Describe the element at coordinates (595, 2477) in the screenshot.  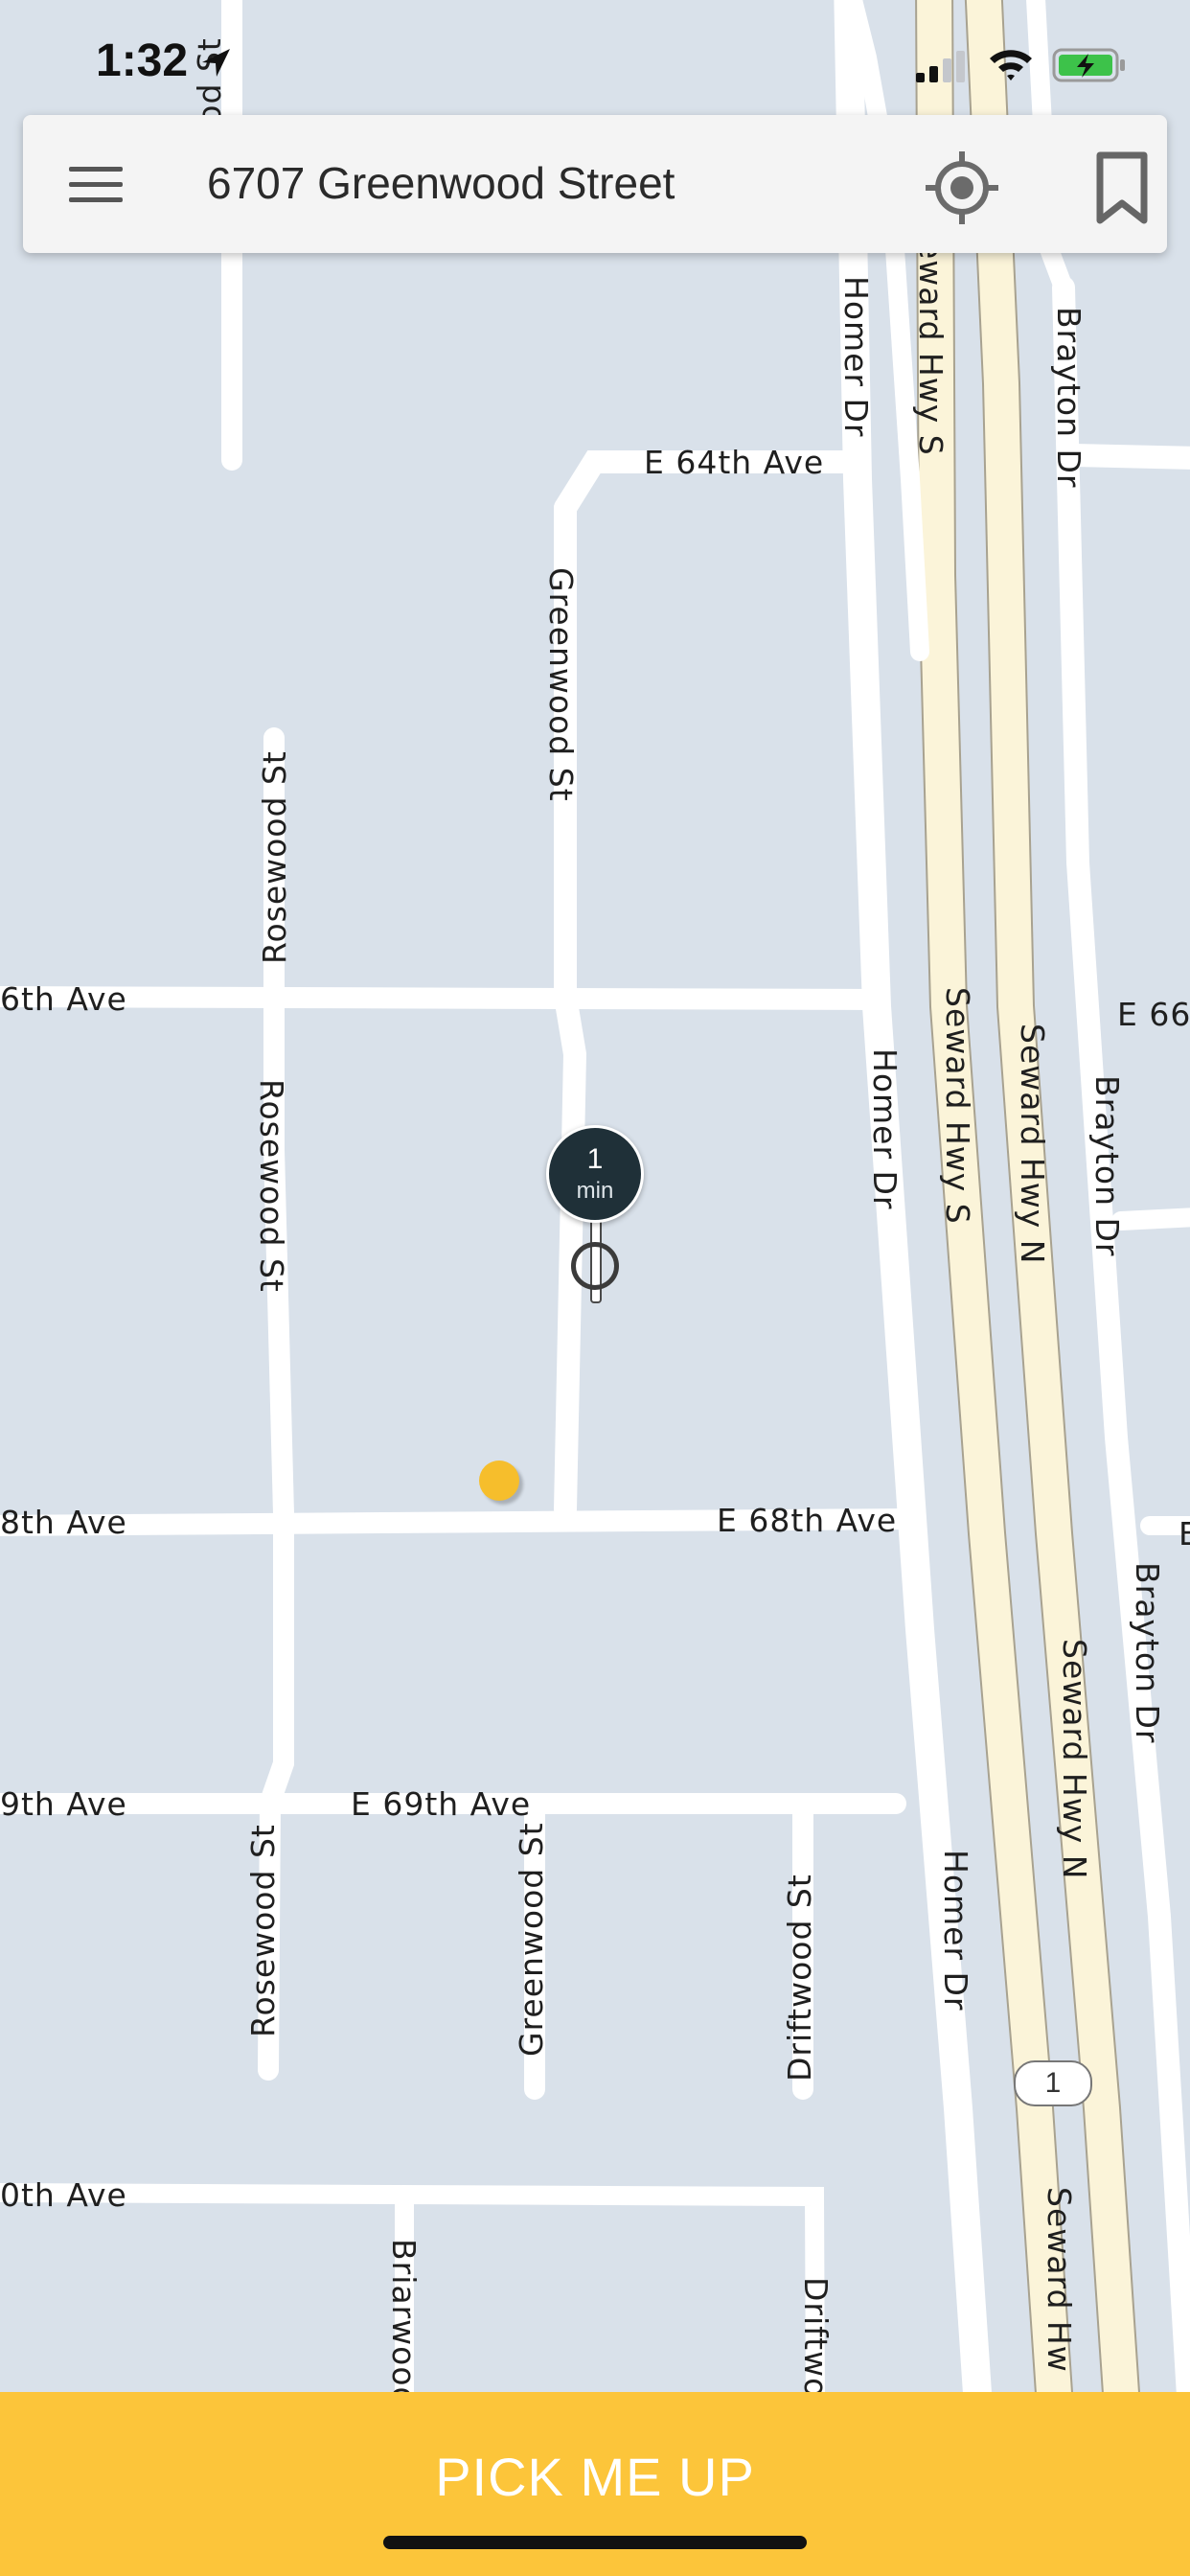
I see `pick-me-up-label: PICK ME UP` at that location.